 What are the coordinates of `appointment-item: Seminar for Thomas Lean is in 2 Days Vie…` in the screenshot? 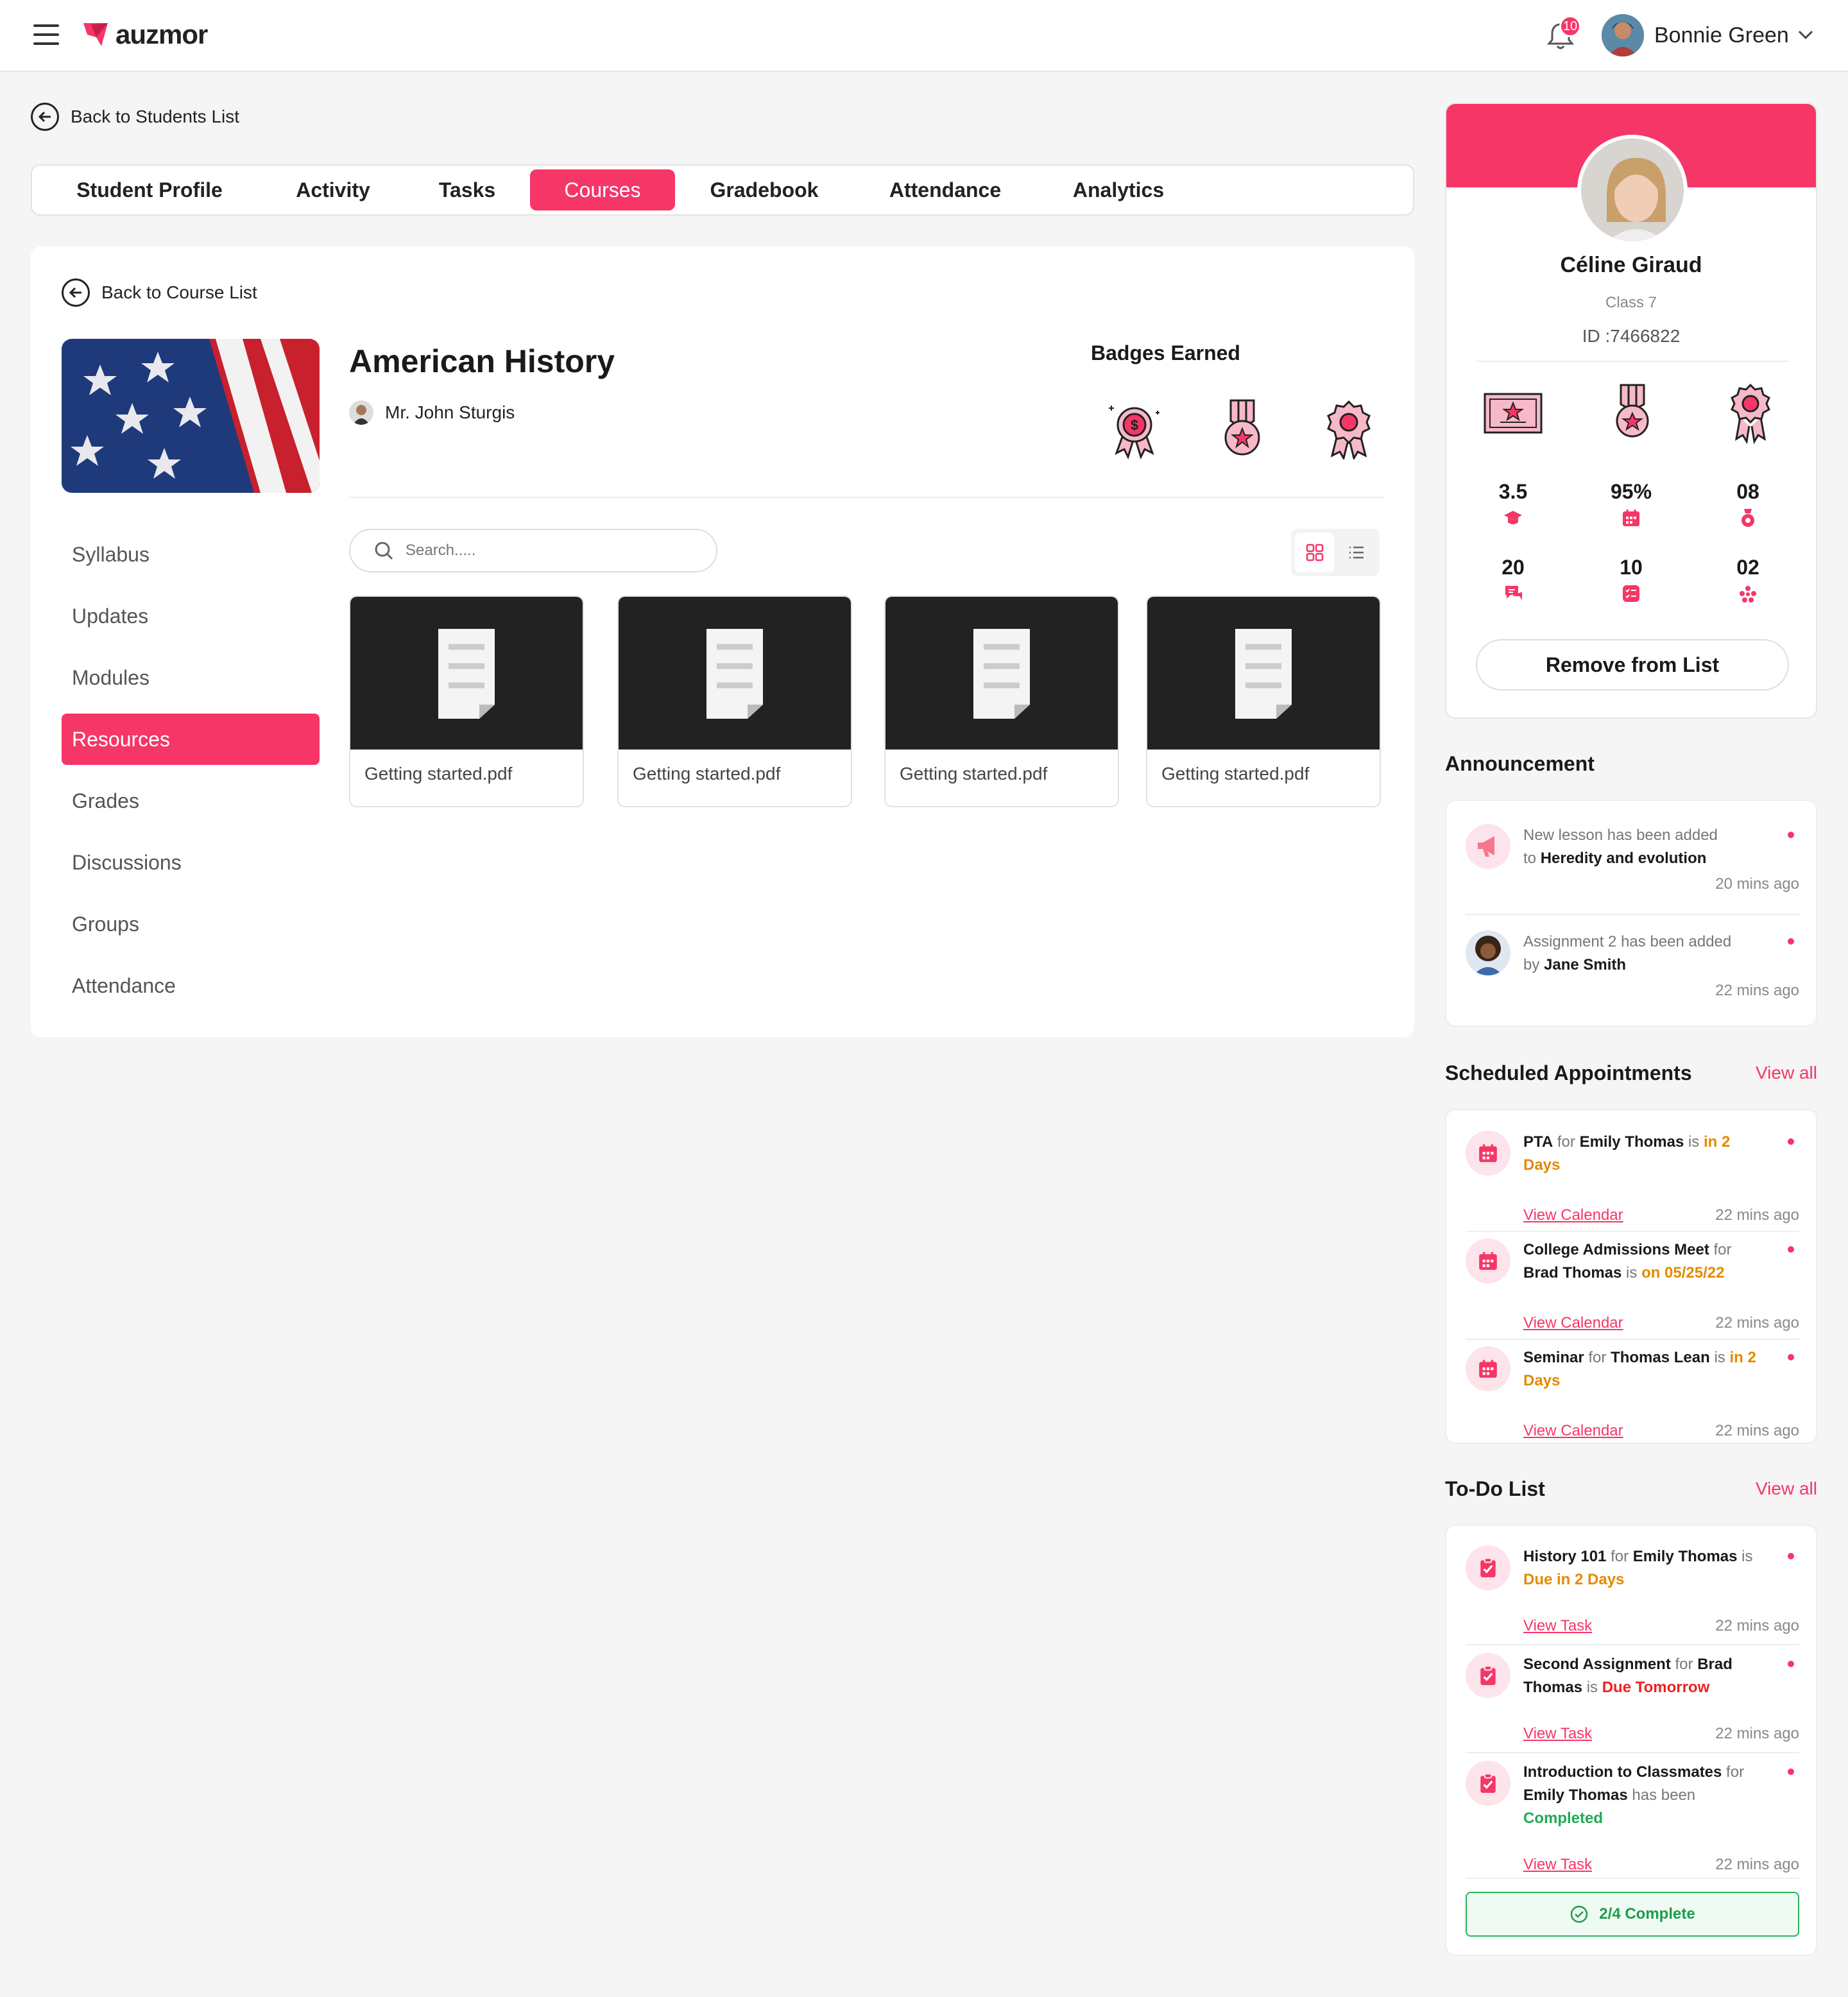 It's located at (1632, 1392).